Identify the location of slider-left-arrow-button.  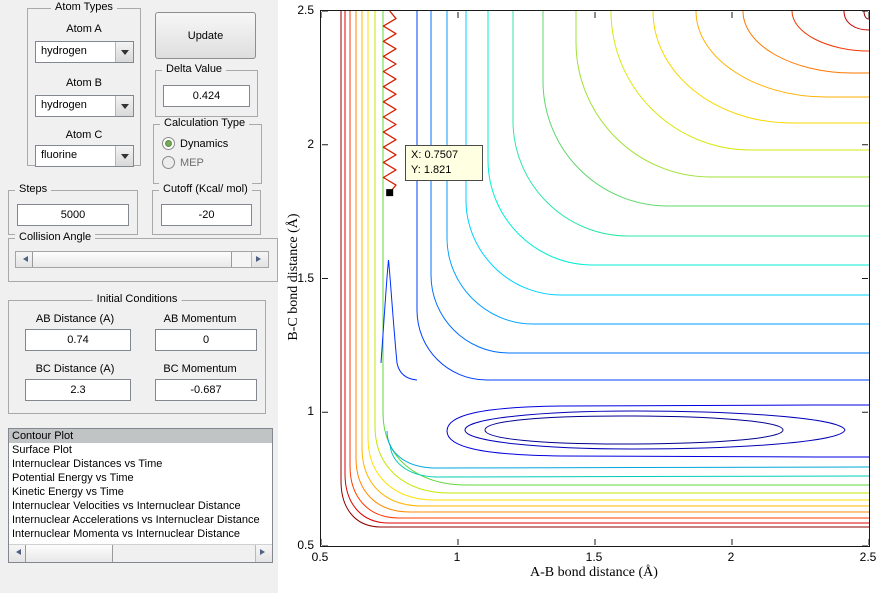
(24, 259).